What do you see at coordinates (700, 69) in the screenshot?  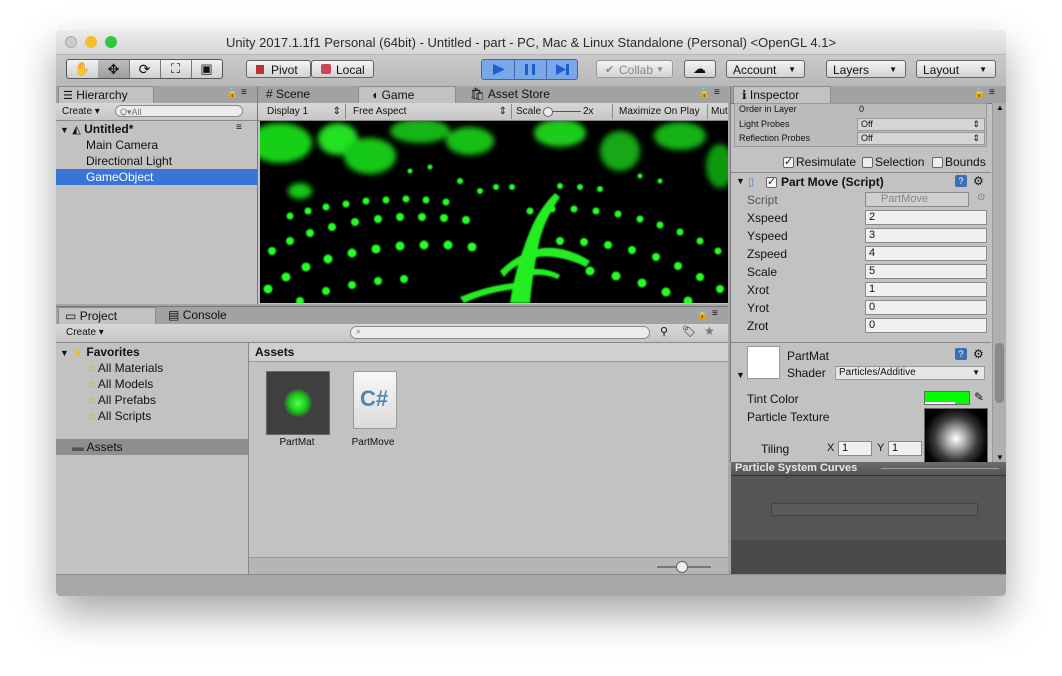 I see `cloud-button: ☁` at bounding box center [700, 69].